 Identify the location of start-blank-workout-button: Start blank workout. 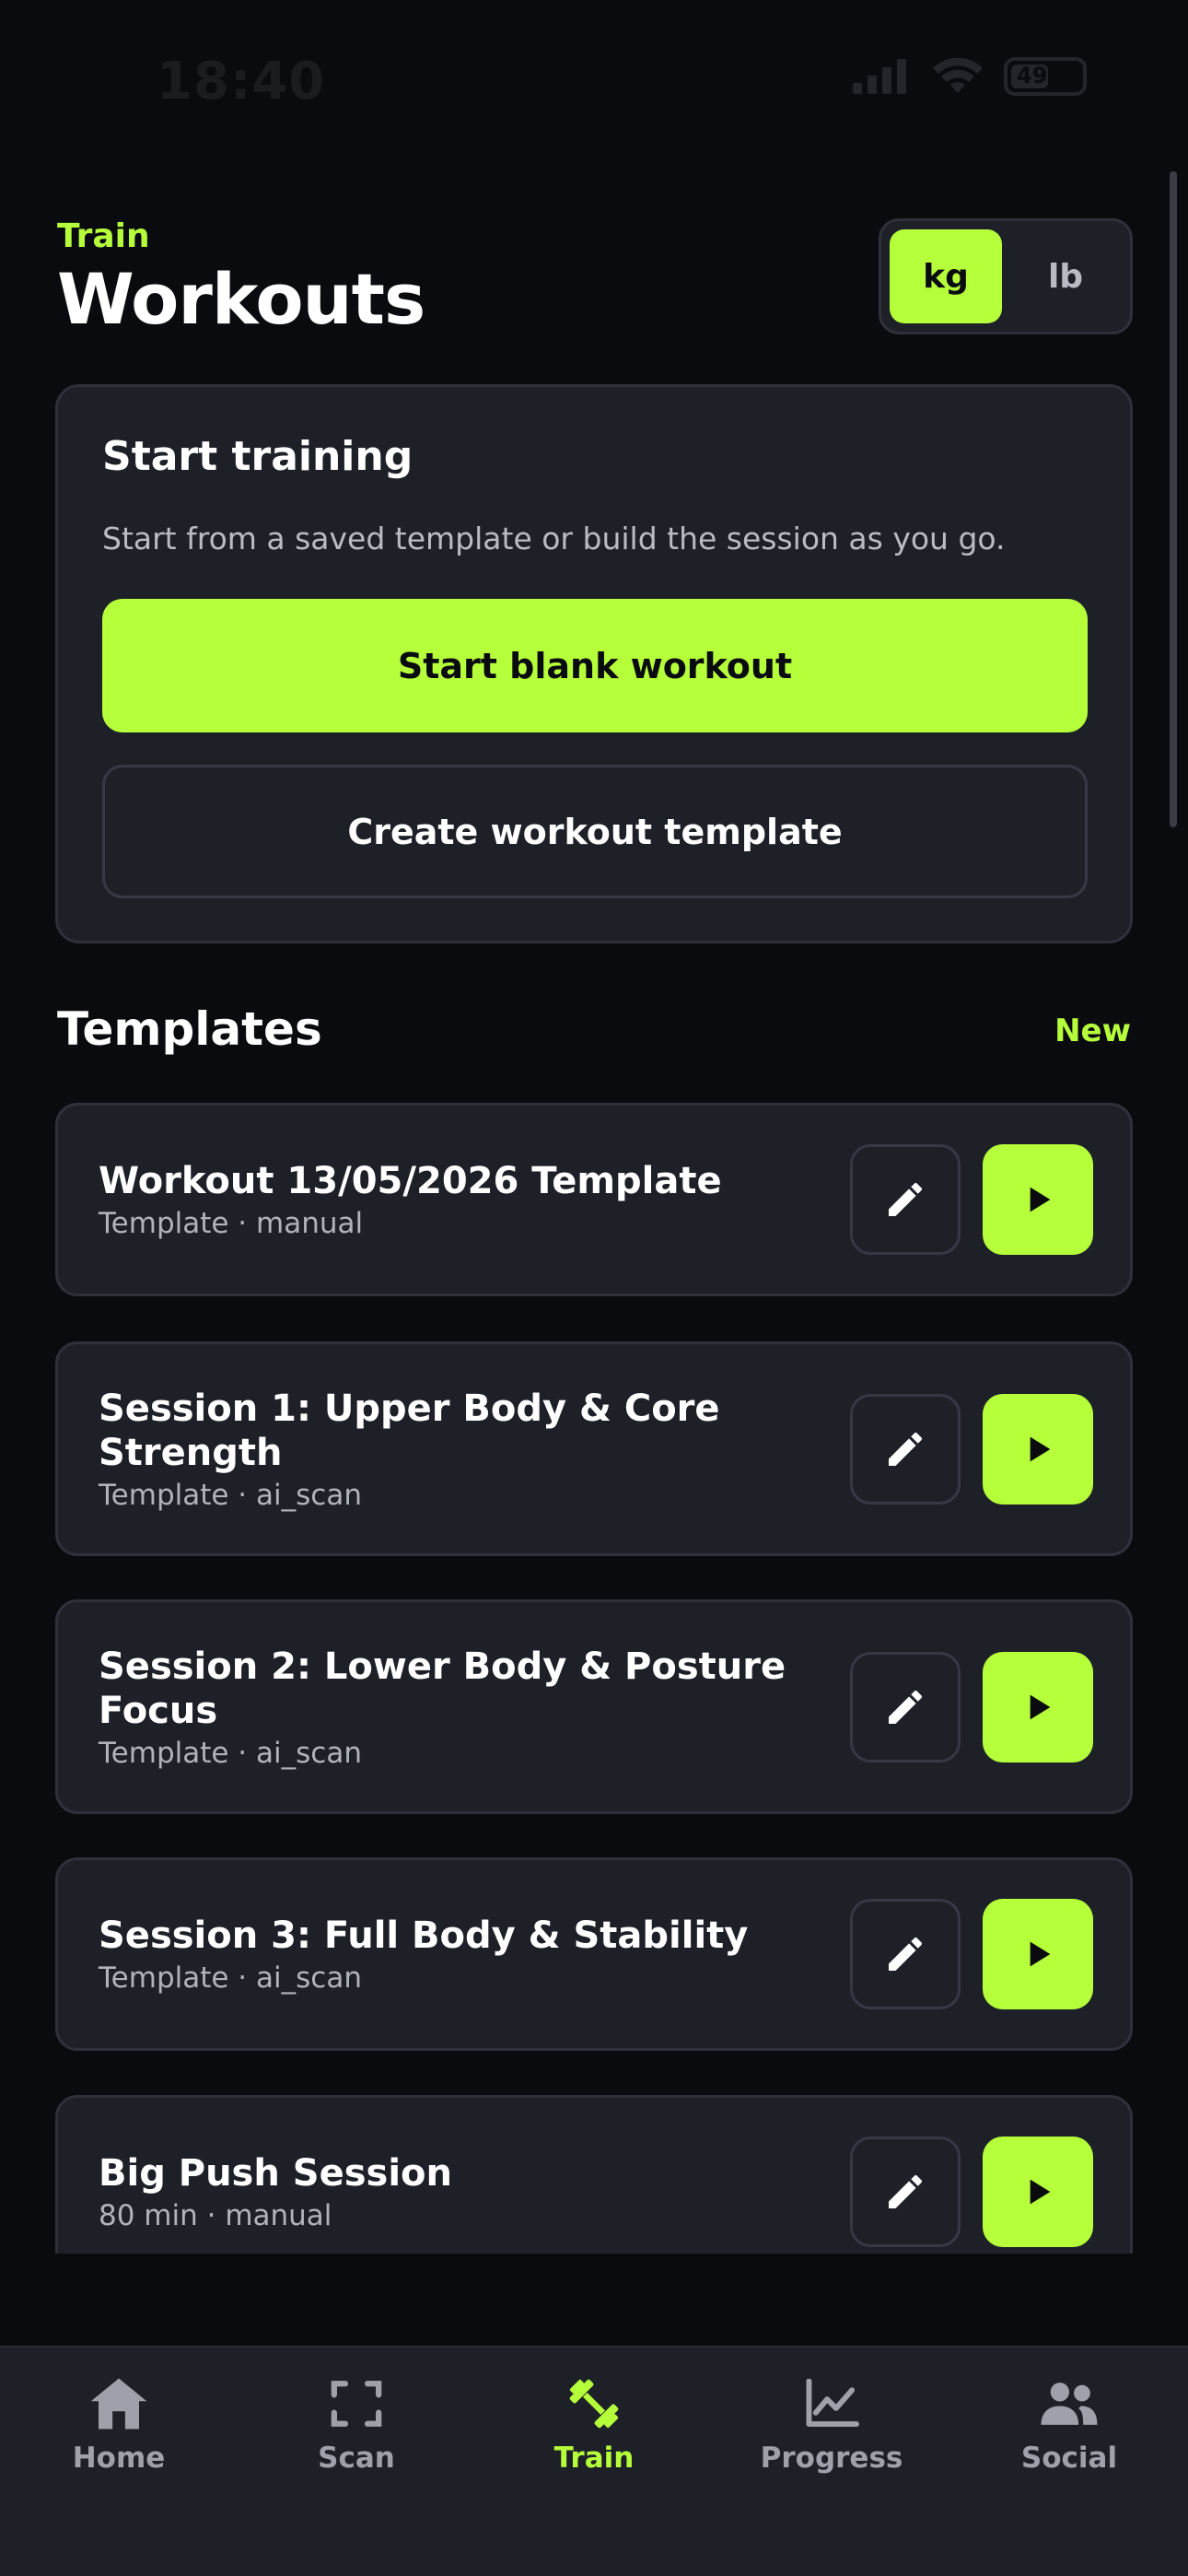
(595, 665).